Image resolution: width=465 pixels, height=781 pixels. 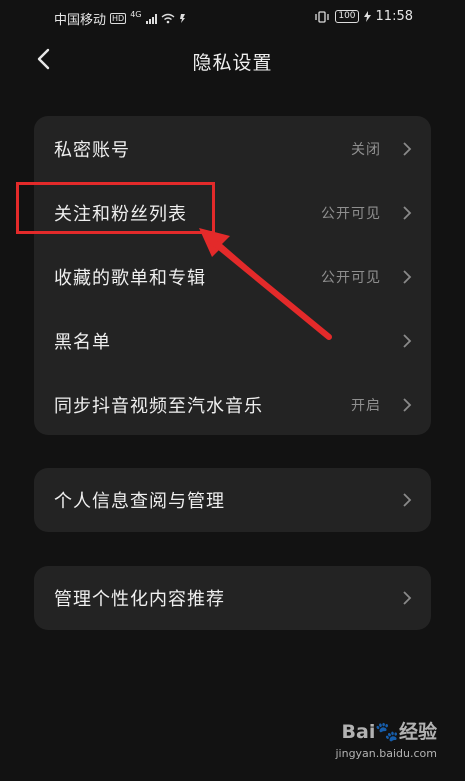 I want to click on signal-icon, so click(x=151, y=18).